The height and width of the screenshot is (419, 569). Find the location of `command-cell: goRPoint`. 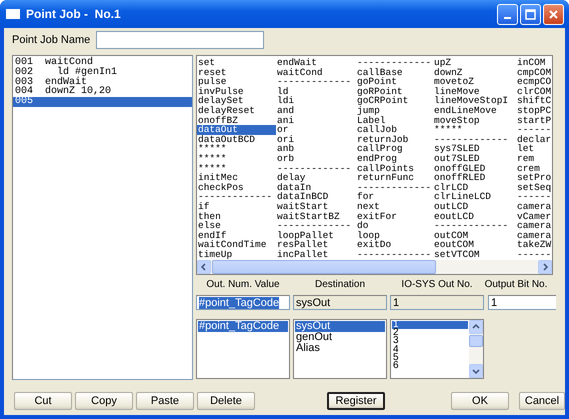

command-cell: goRPoint is located at coordinates (394, 91).